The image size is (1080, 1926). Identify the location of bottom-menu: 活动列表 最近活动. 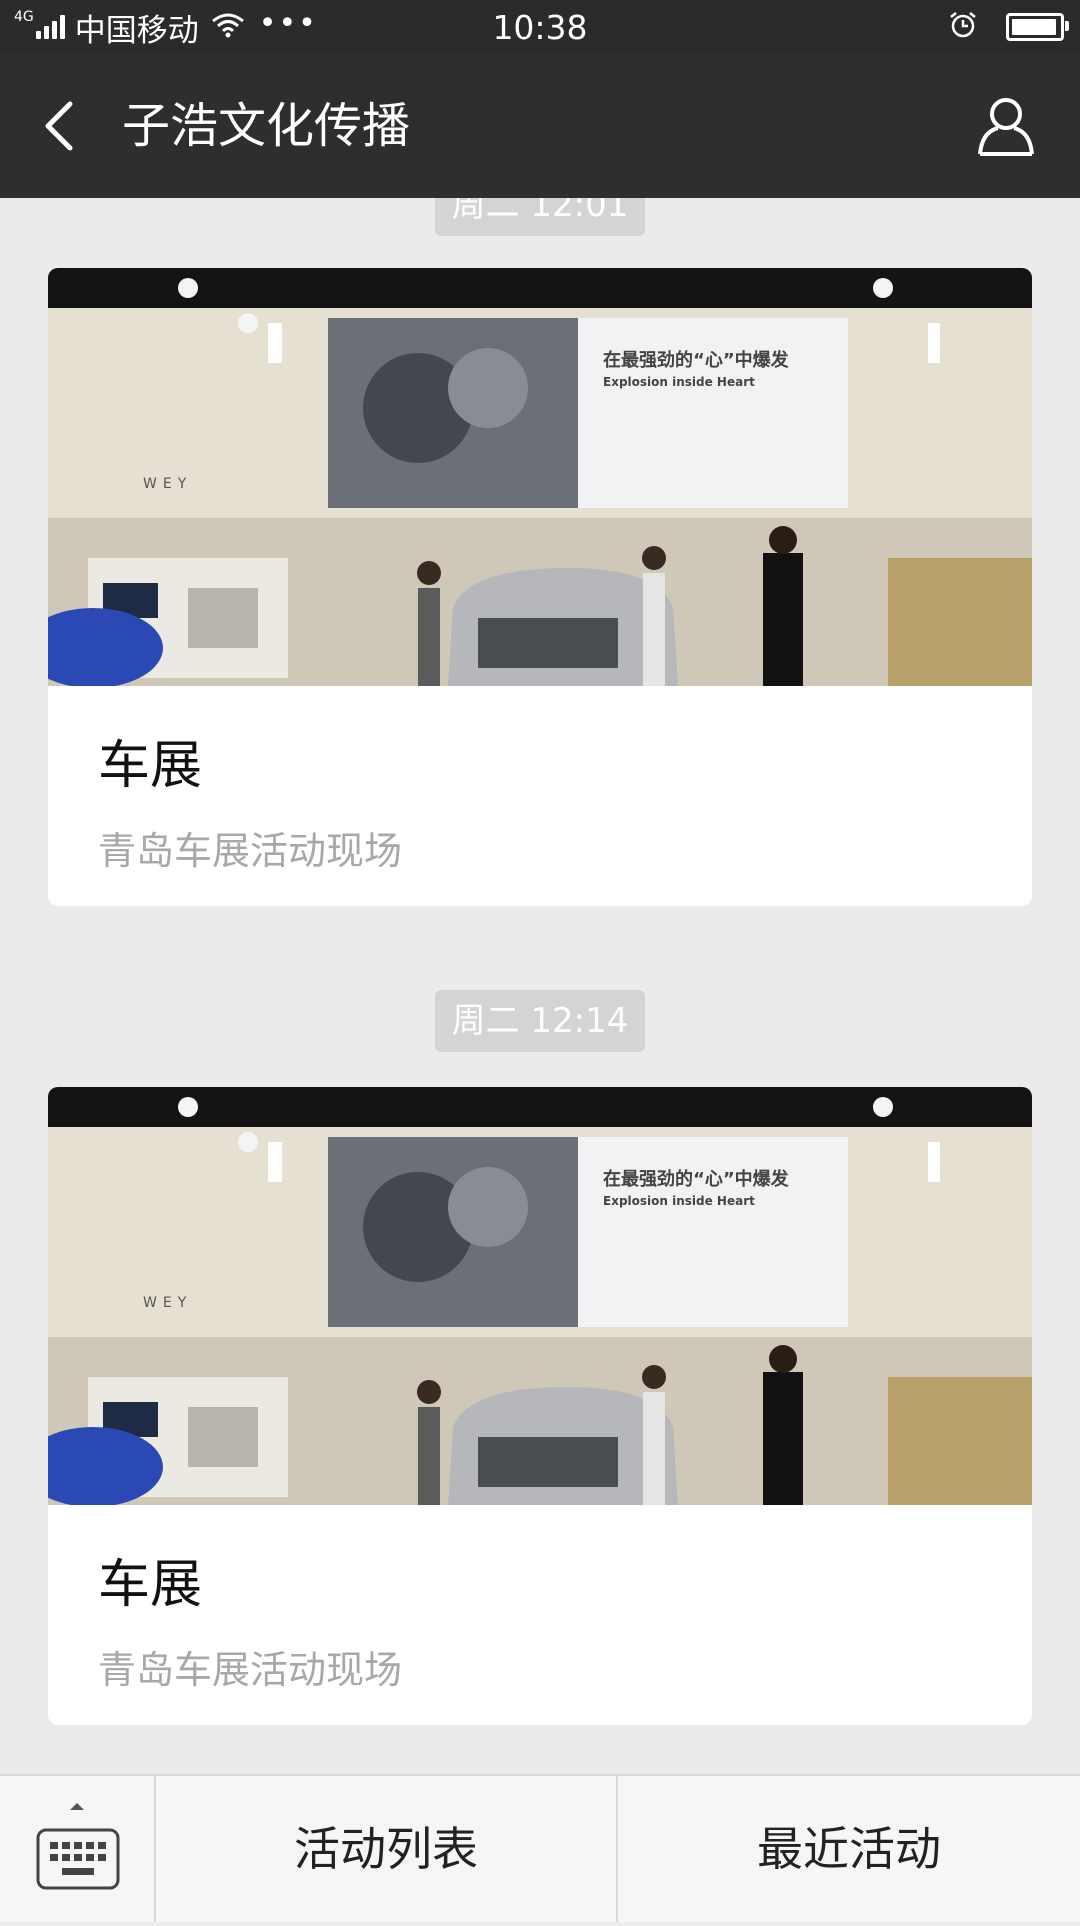
(540, 1848).